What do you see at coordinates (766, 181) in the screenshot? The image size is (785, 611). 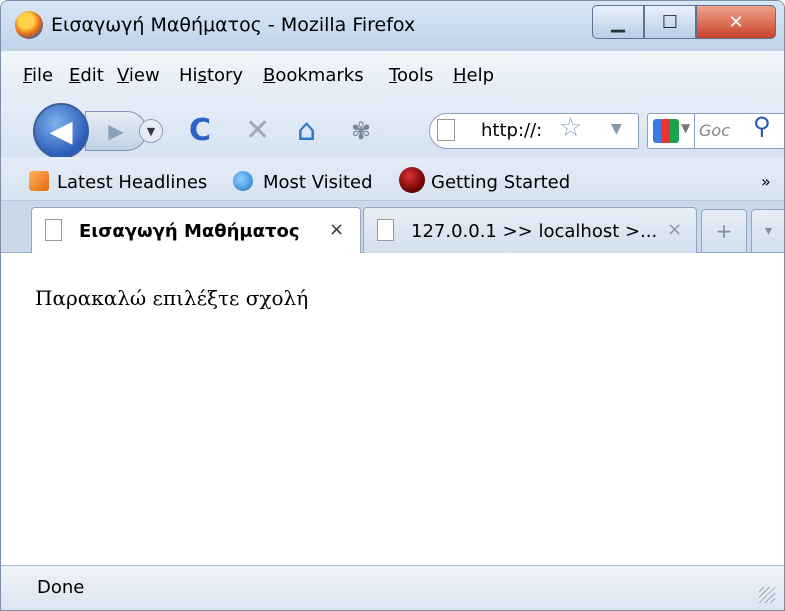 I see `bookmarks-overflow-icon: »` at bounding box center [766, 181].